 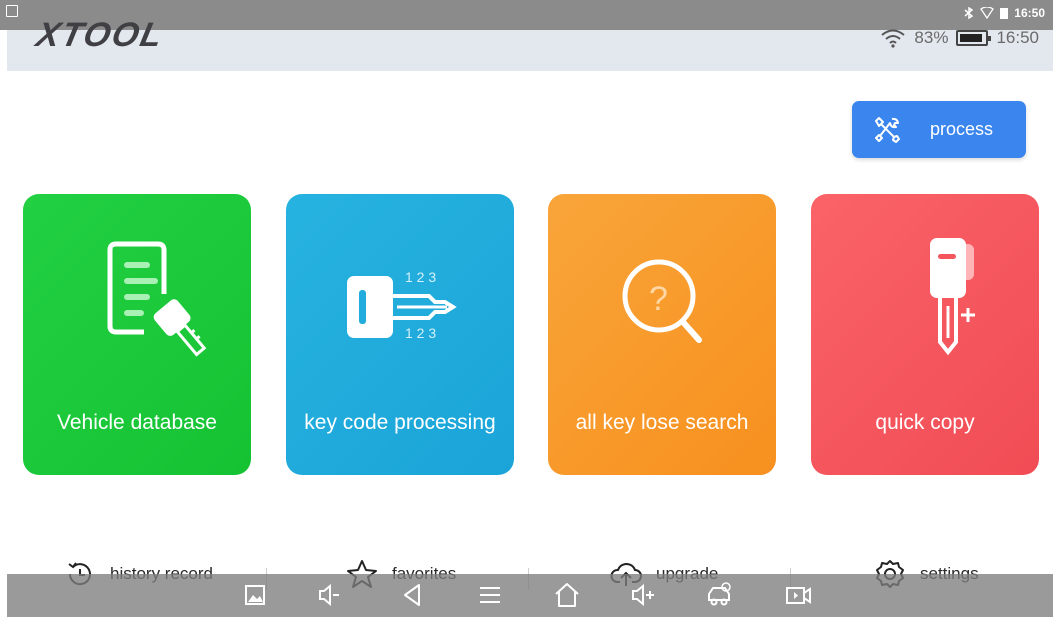 What do you see at coordinates (157, 299) in the screenshot?
I see `document-key-icon` at bounding box center [157, 299].